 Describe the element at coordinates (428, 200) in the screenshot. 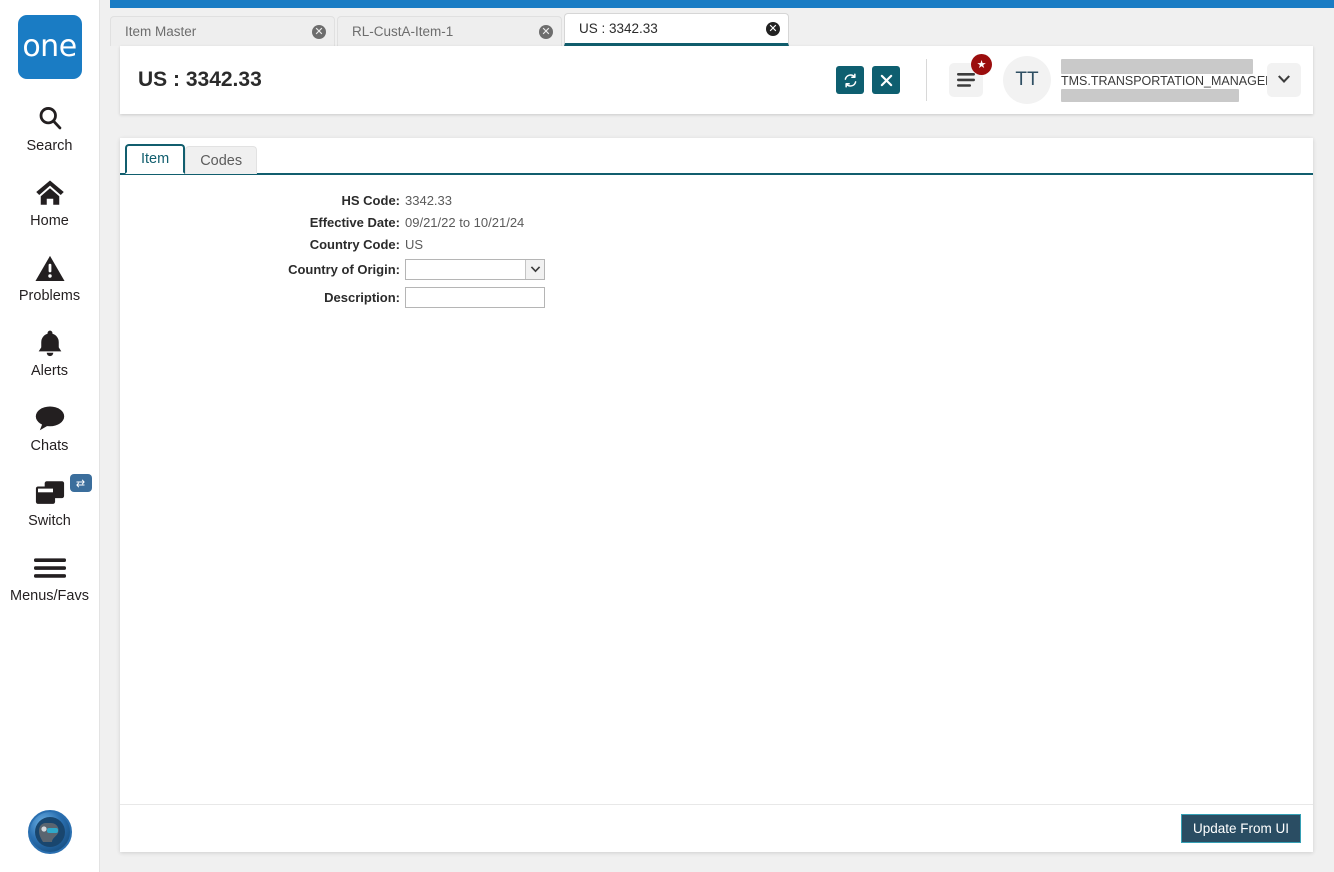

I see `field-value: 3342.33` at that location.